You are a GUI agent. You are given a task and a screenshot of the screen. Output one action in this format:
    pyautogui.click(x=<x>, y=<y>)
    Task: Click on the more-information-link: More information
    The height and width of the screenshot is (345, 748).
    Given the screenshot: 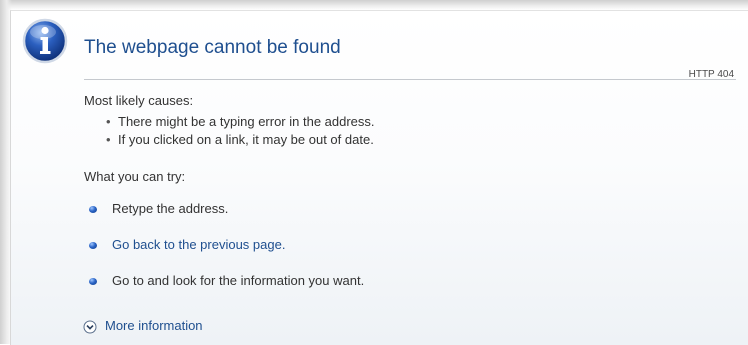 What is the action you would take?
    pyautogui.click(x=154, y=325)
    